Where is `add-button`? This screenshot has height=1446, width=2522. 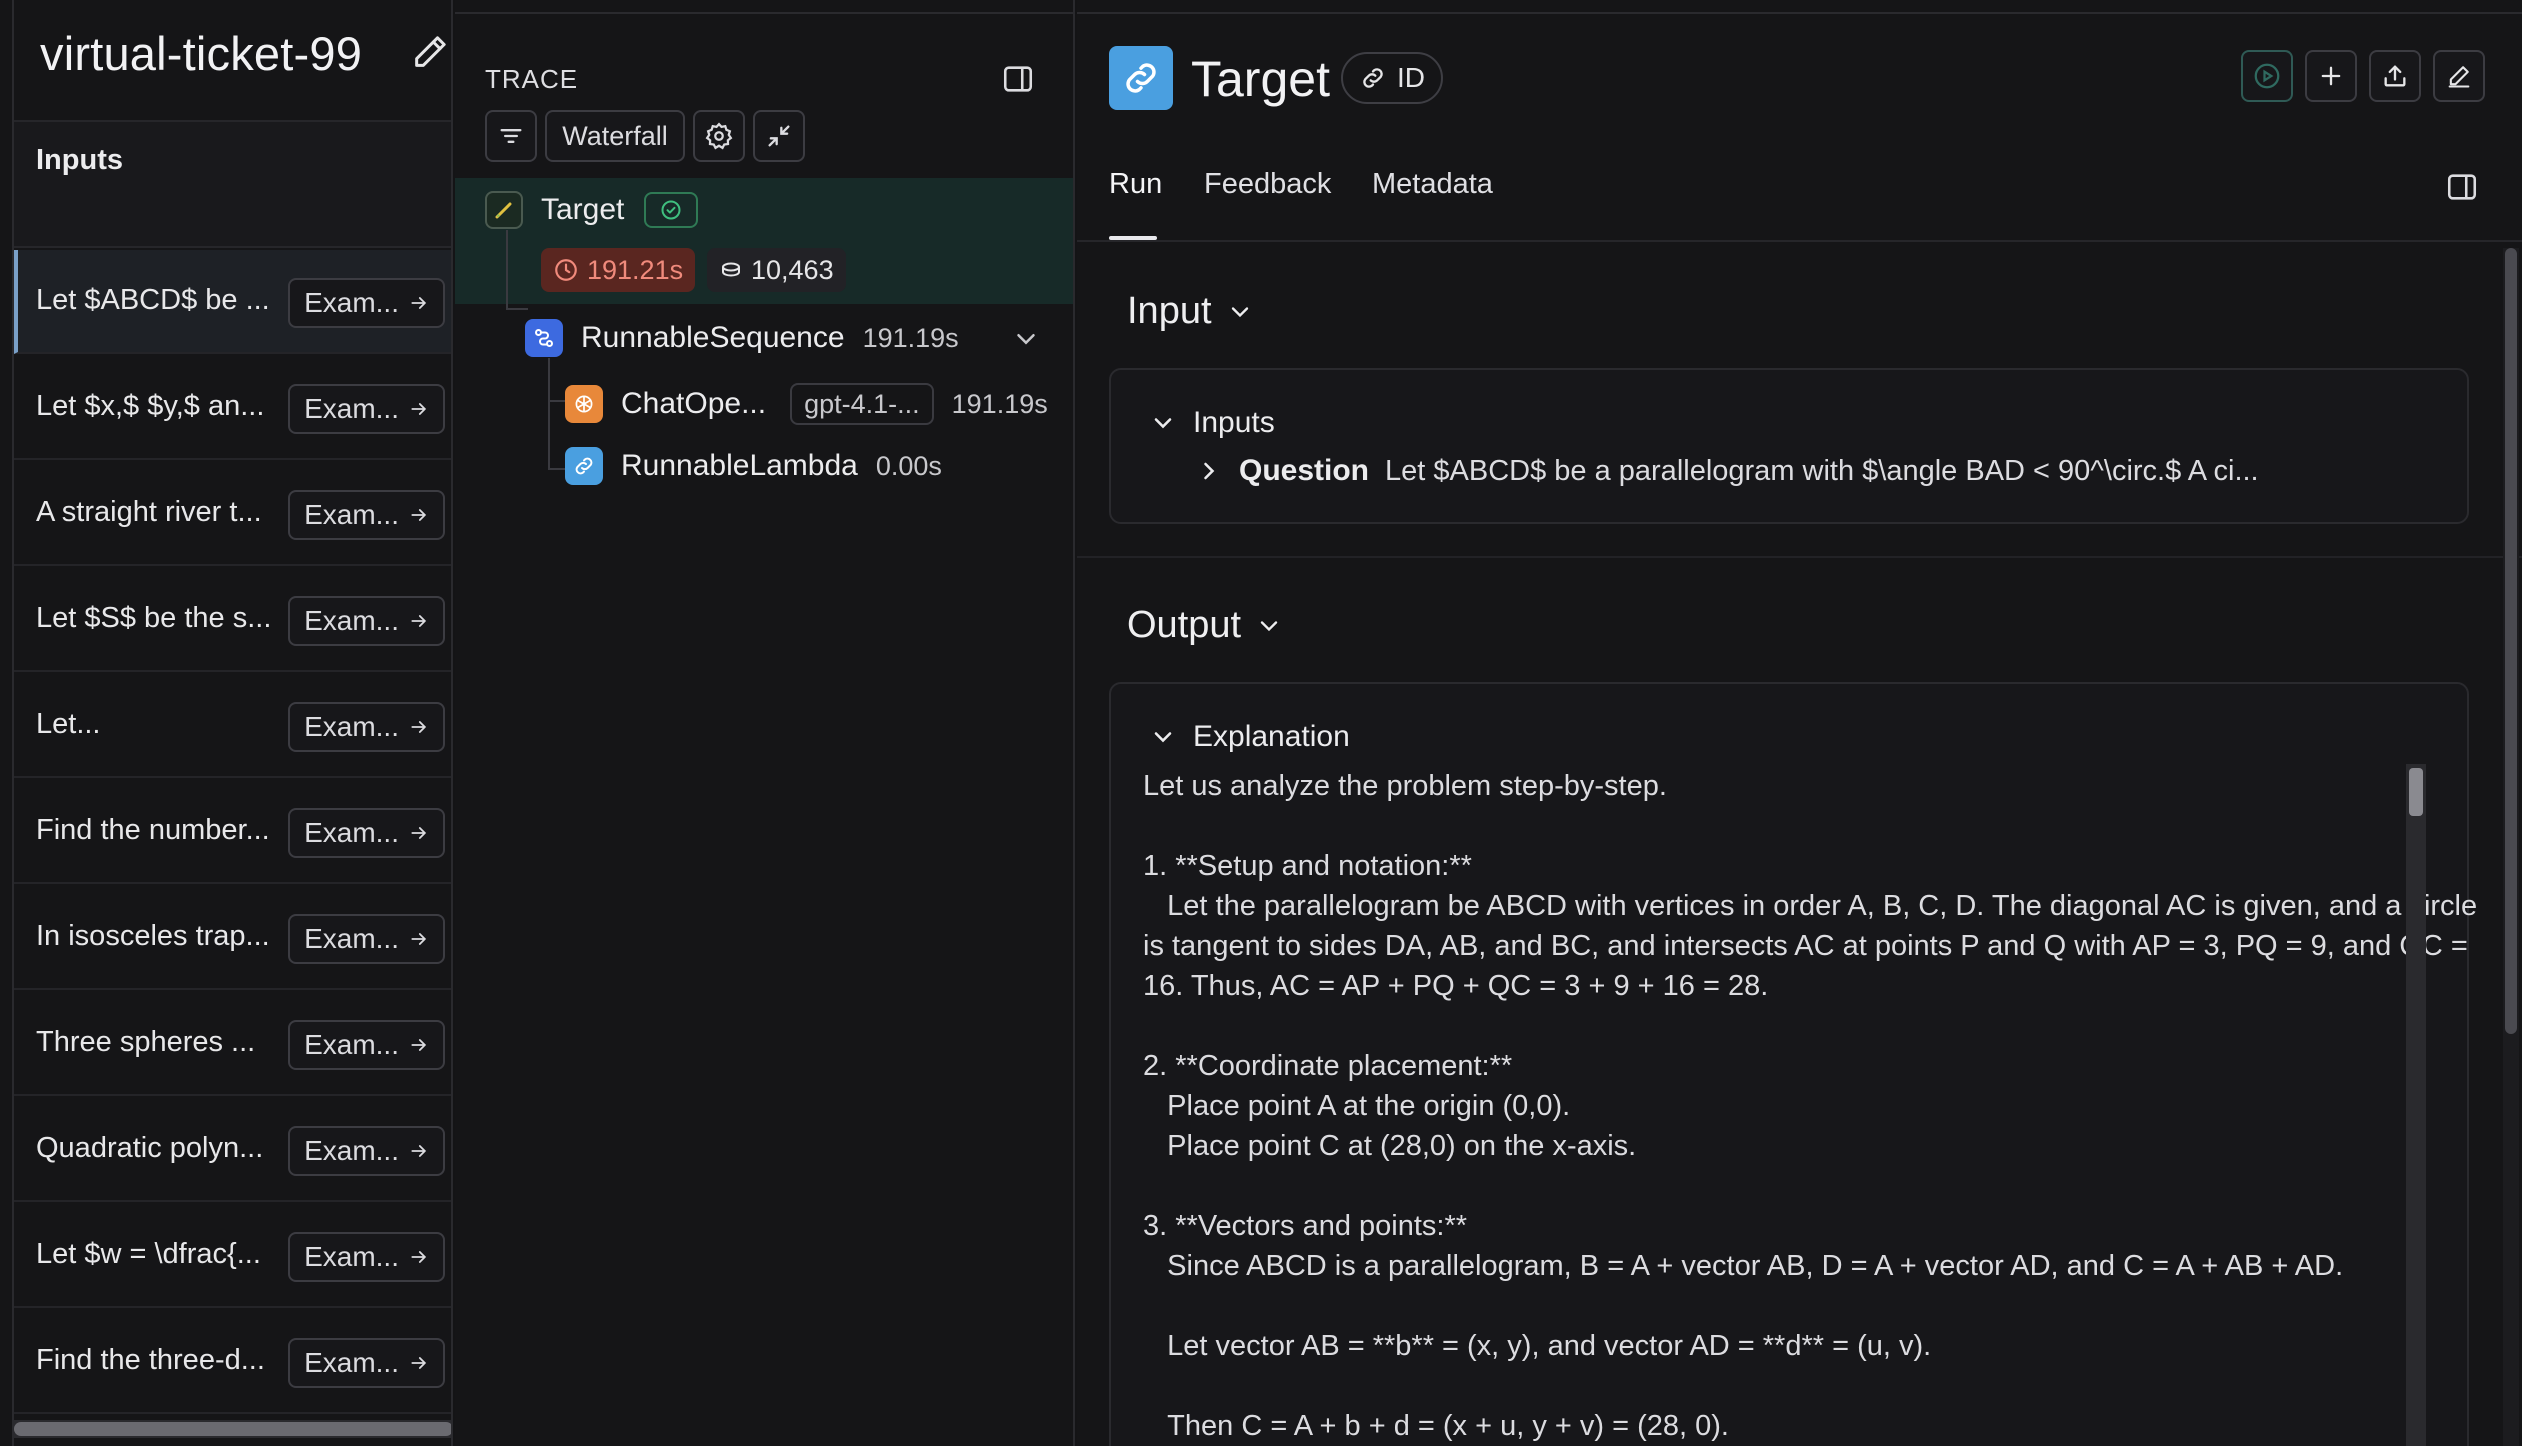
add-button is located at coordinates (2331, 76).